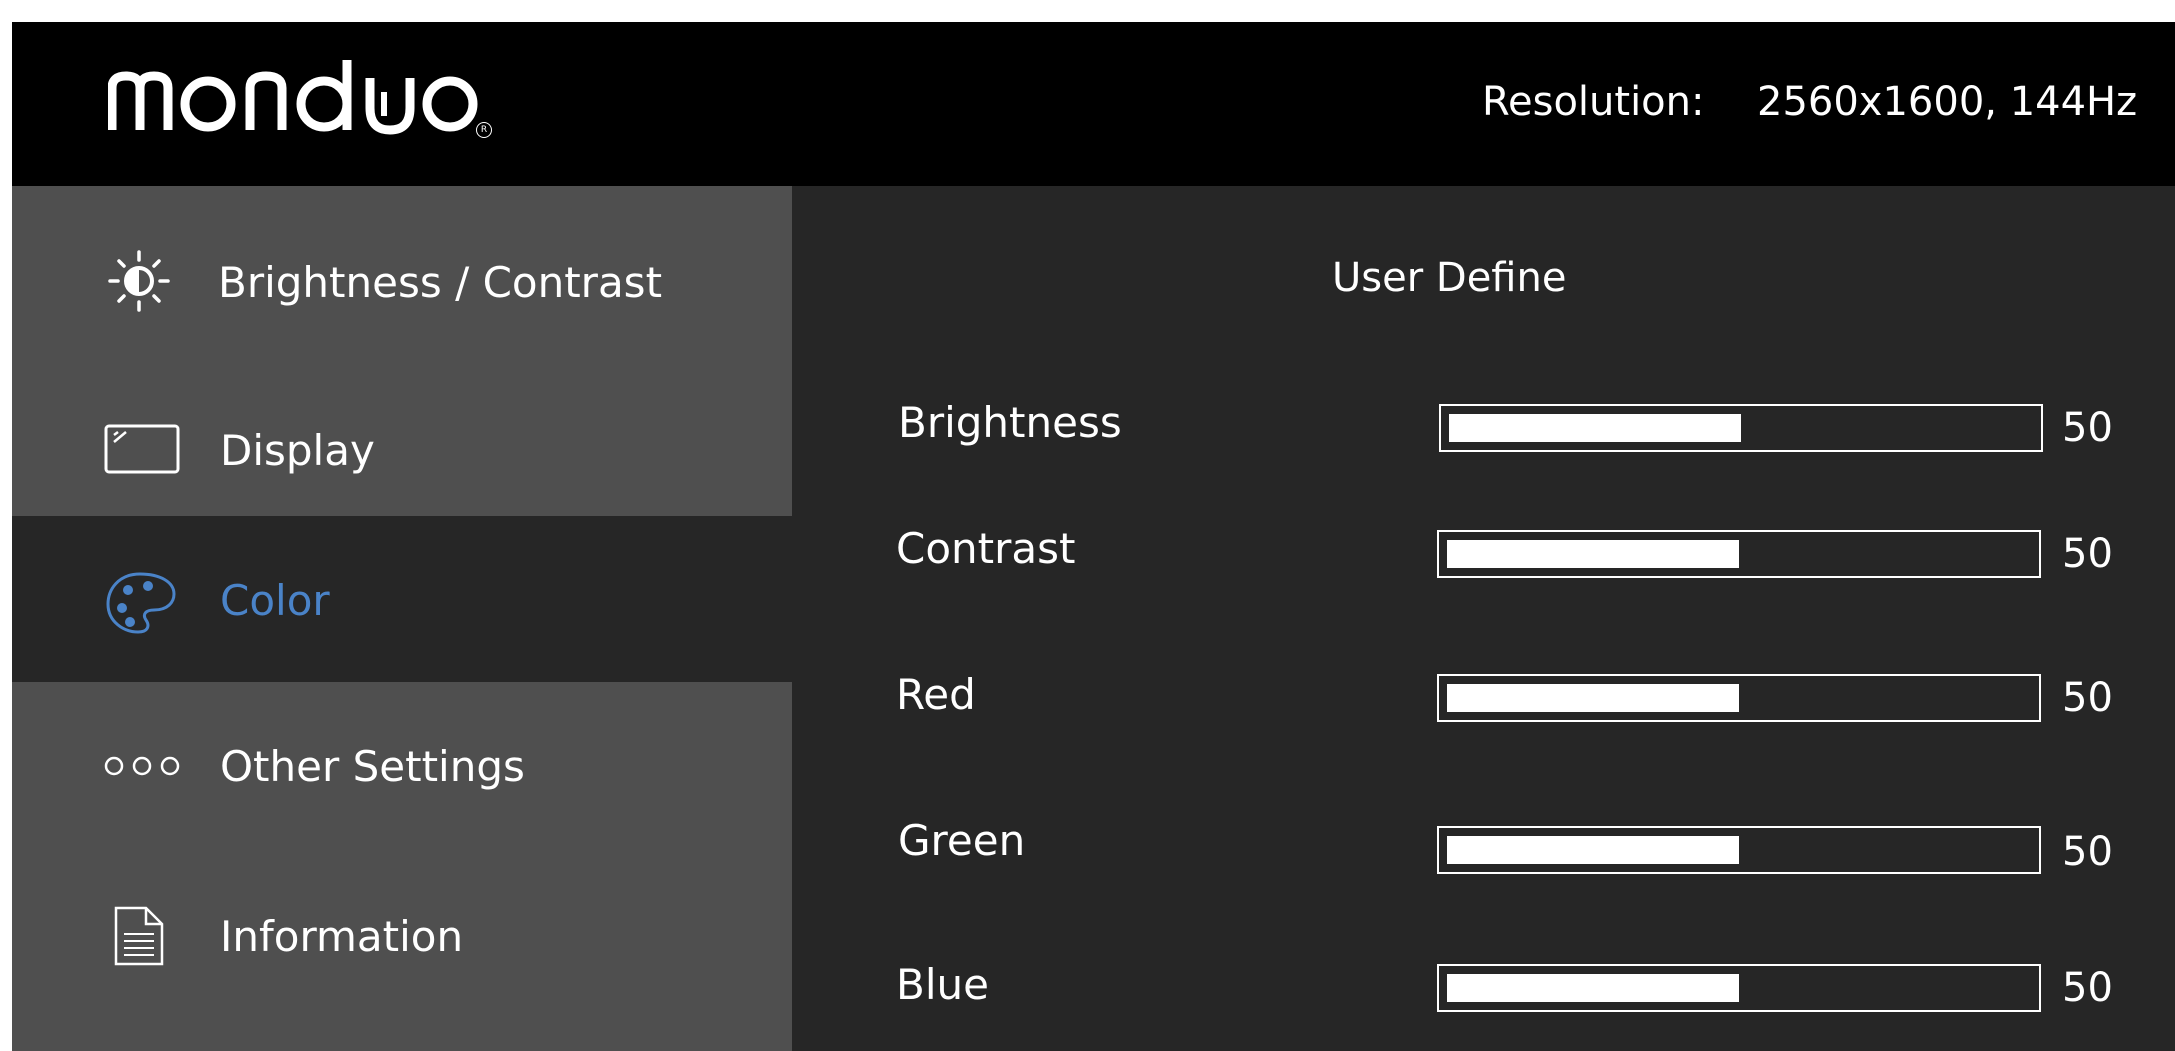  I want to click on sidebar-item-label: Color, so click(275, 600).